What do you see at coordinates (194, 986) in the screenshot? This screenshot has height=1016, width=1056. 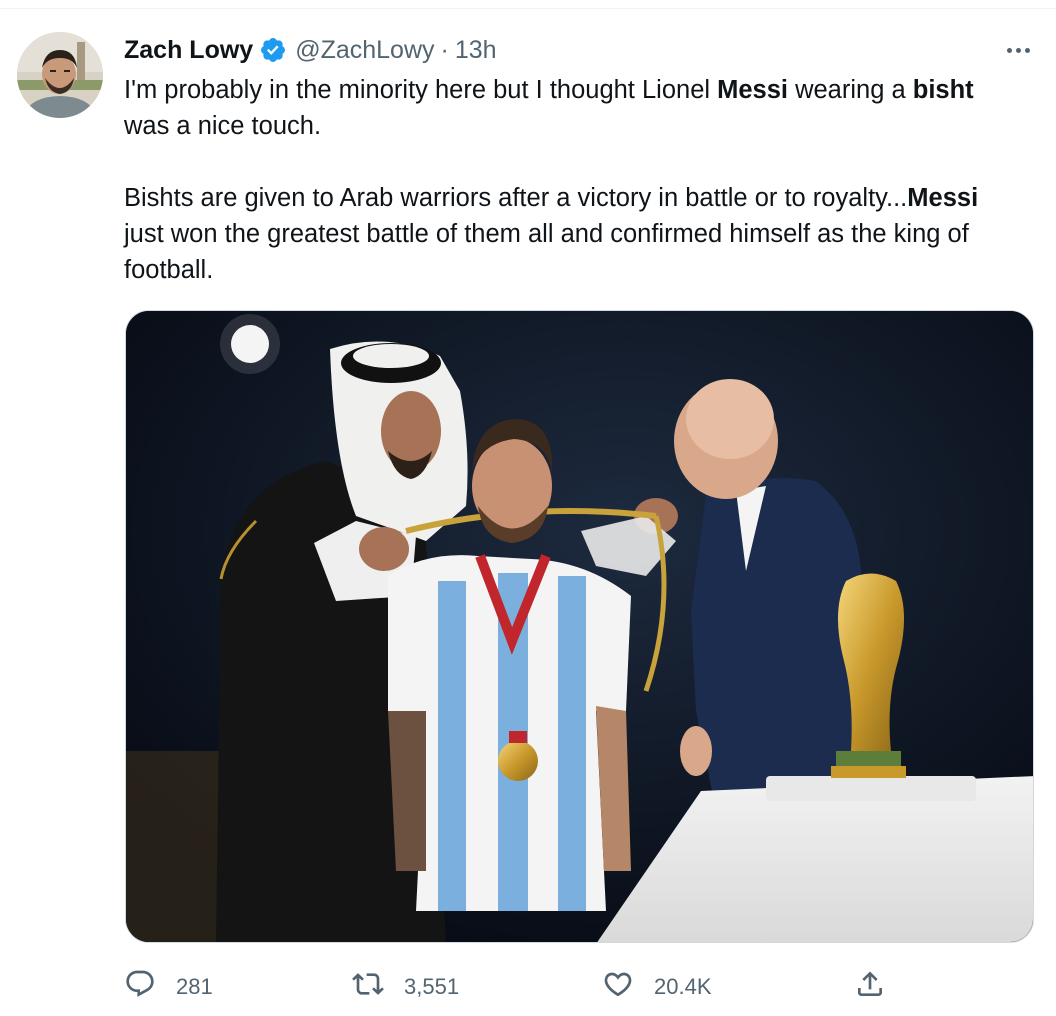 I see `reply-count: 281` at bounding box center [194, 986].